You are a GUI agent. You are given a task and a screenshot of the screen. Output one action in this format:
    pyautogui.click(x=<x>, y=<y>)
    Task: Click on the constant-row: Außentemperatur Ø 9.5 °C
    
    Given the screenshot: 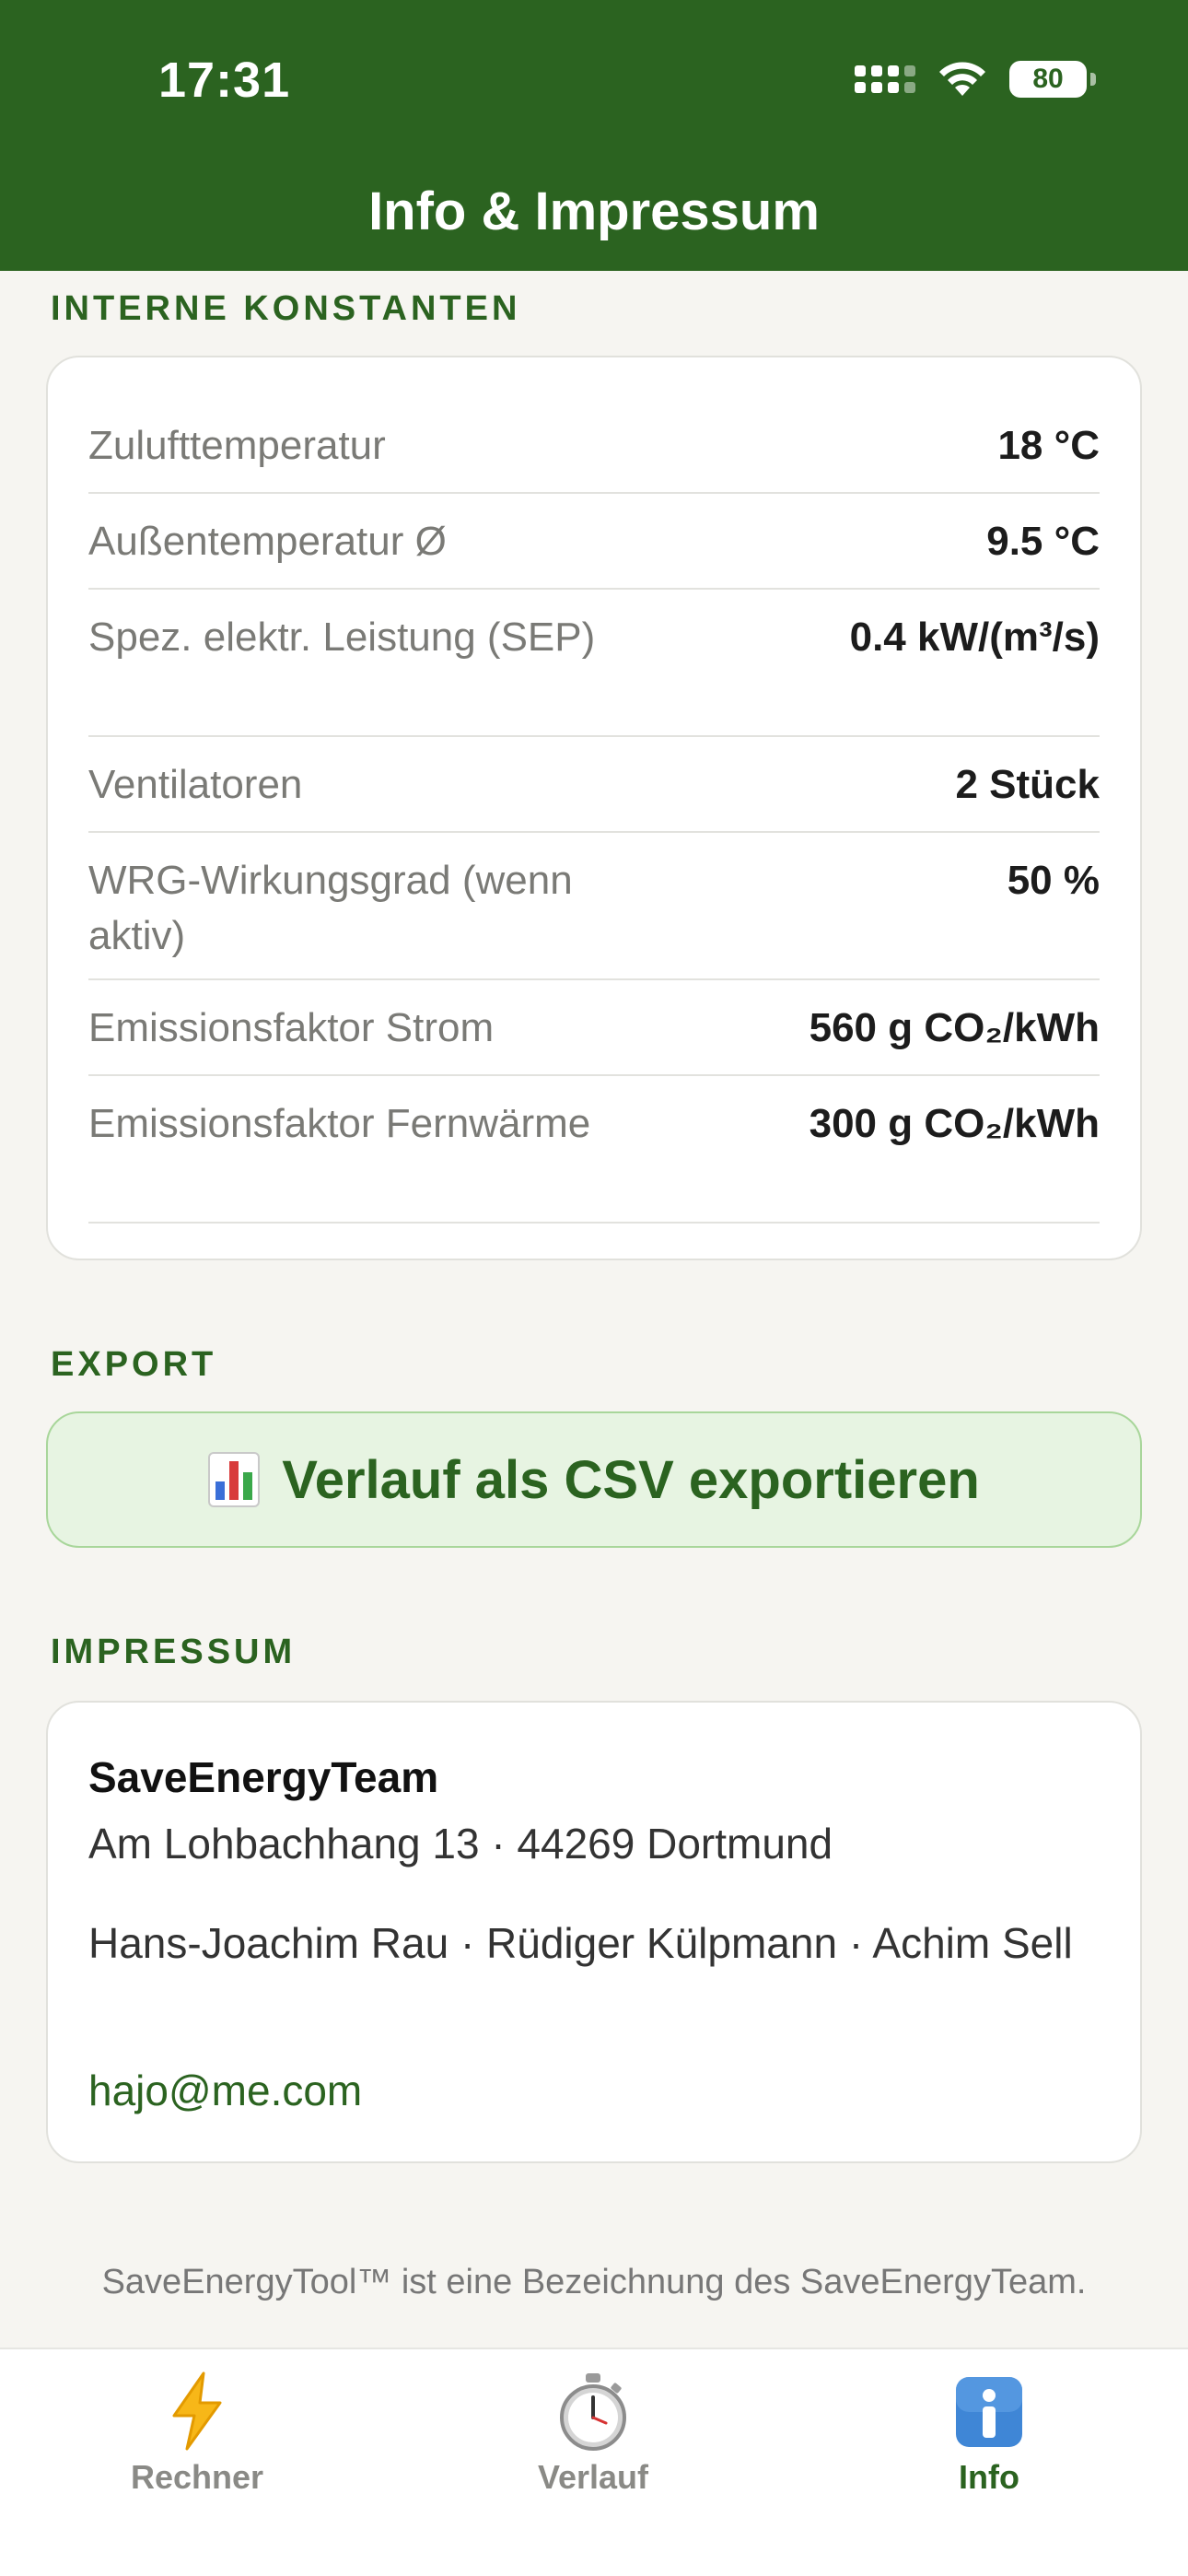 What is the action you would take?
    pyautogui.click(x=594, y=542)
    